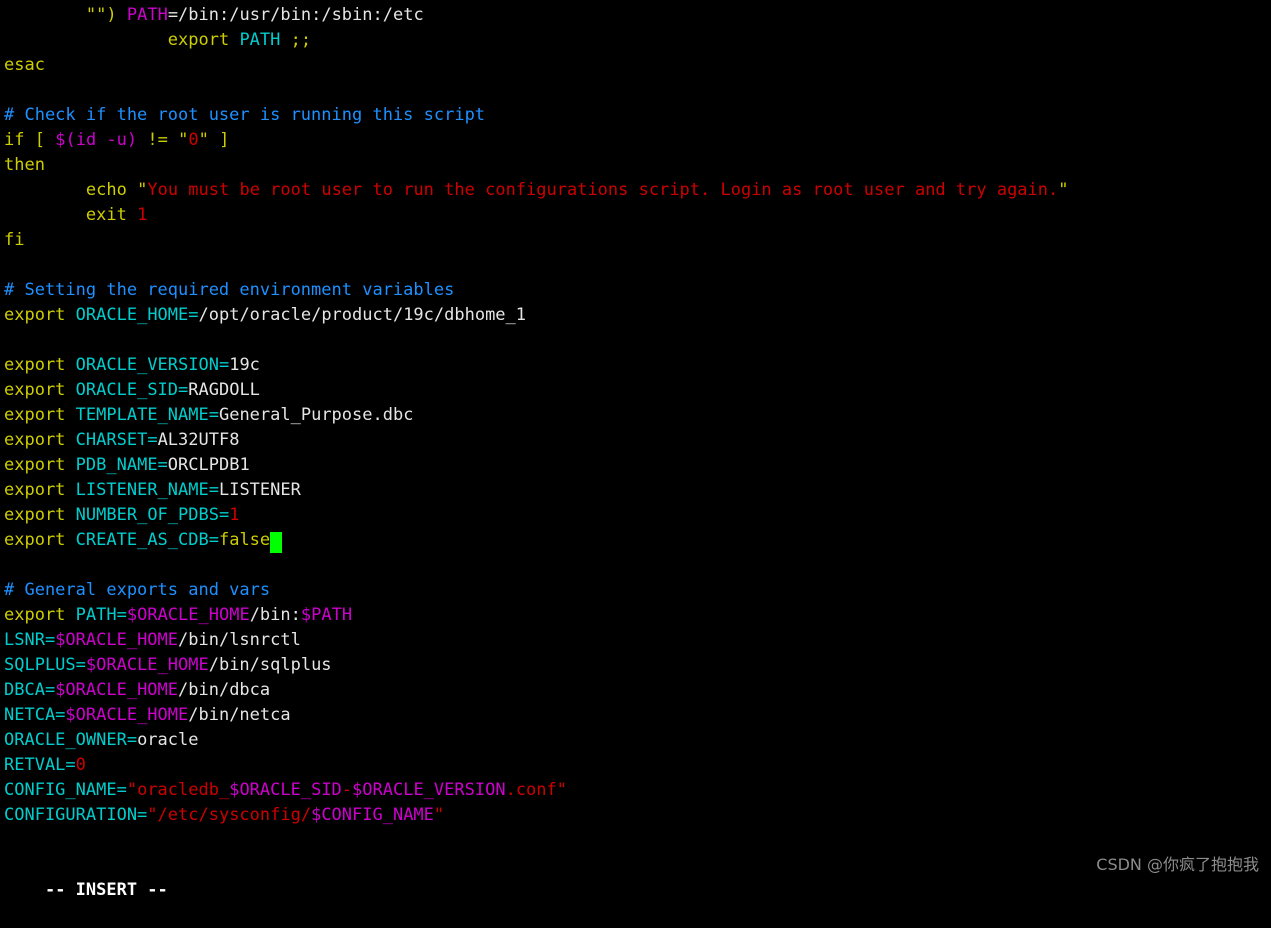 The image size is (1271, 928). Describe the element at coordinates (14, 240) in the screenshot. I see `code-token: fi` at that location.